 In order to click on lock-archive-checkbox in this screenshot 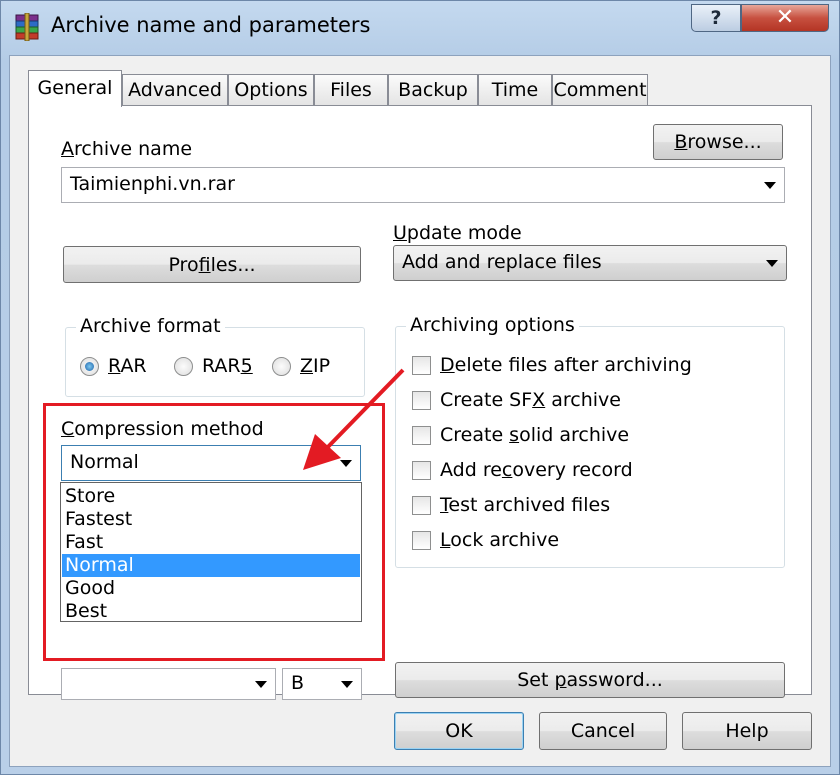, I will do `click(421, 540)`.